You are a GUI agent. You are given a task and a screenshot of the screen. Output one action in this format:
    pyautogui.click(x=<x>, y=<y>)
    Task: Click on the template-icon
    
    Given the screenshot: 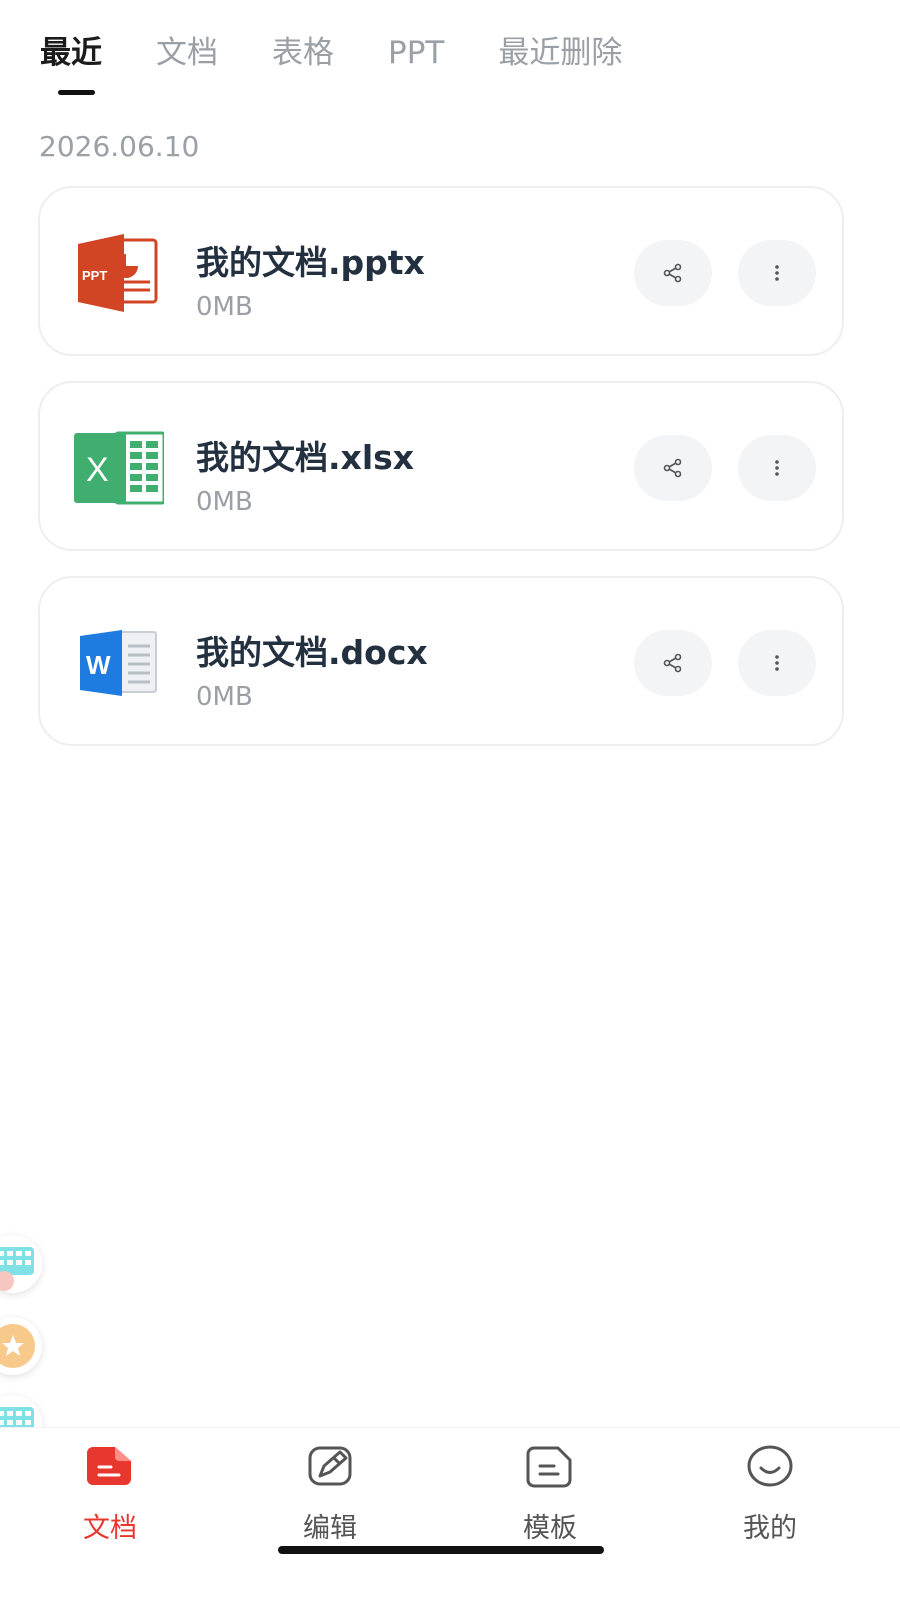 What is the action you would take?
    pyautogui.click(x=550, y=1466)
    